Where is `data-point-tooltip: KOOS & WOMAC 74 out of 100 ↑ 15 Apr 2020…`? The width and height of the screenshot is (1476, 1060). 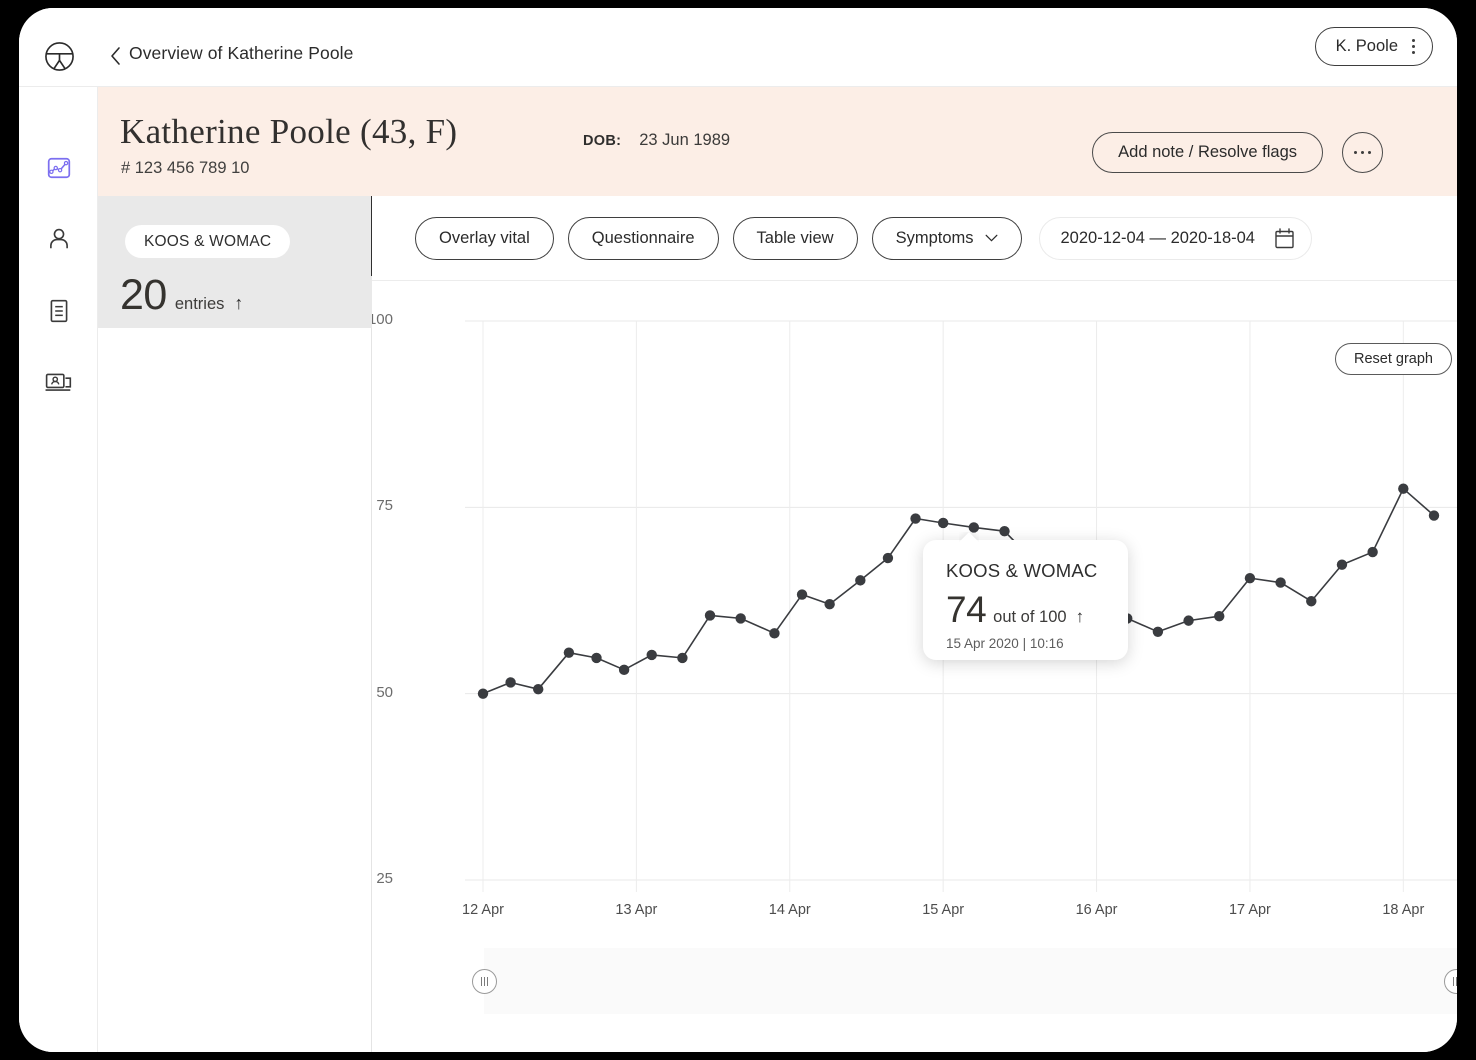
data-point-tooltip: KOOS & WOMAC 74 out of 100 ↑ 15 Apr 2020… is located at coordinates (1025, 600).